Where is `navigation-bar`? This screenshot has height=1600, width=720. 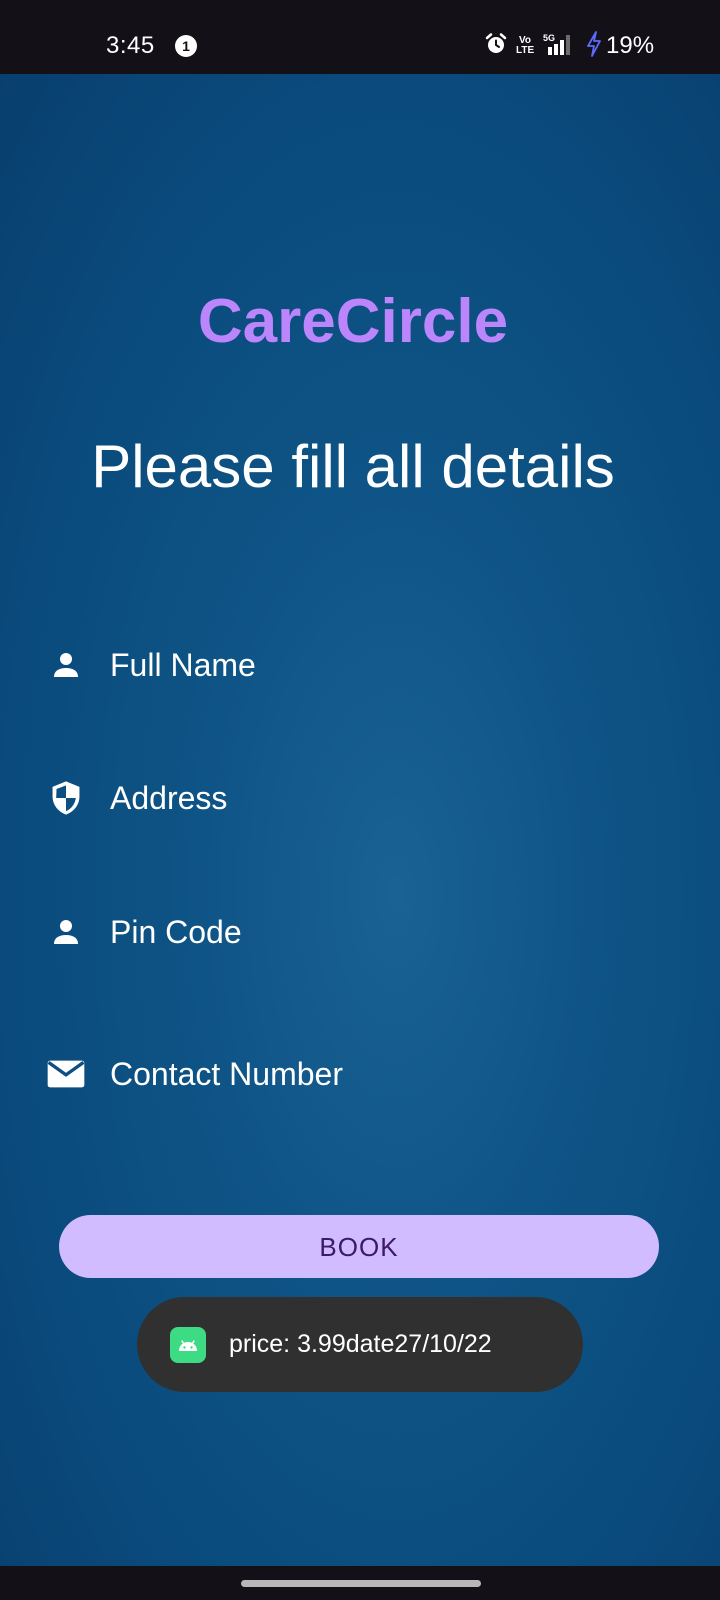 navigation-bar is located at coordinates (360, 1583).